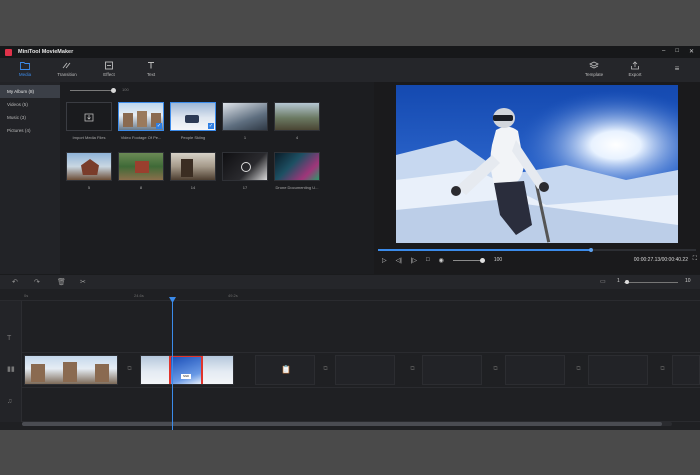  What do you see at coordinates (89, 116) in the screenshot?
I see `import-box` at bounding box center [89, 116].